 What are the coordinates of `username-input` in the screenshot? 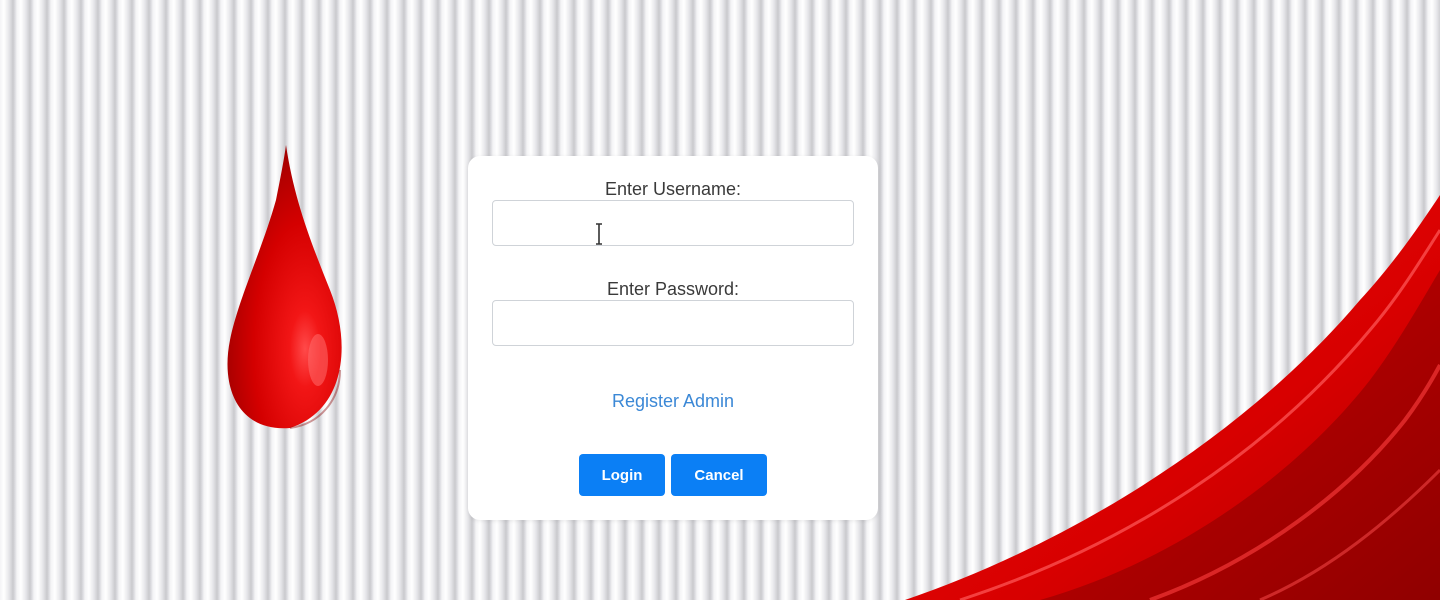 It's located at (673, 223).